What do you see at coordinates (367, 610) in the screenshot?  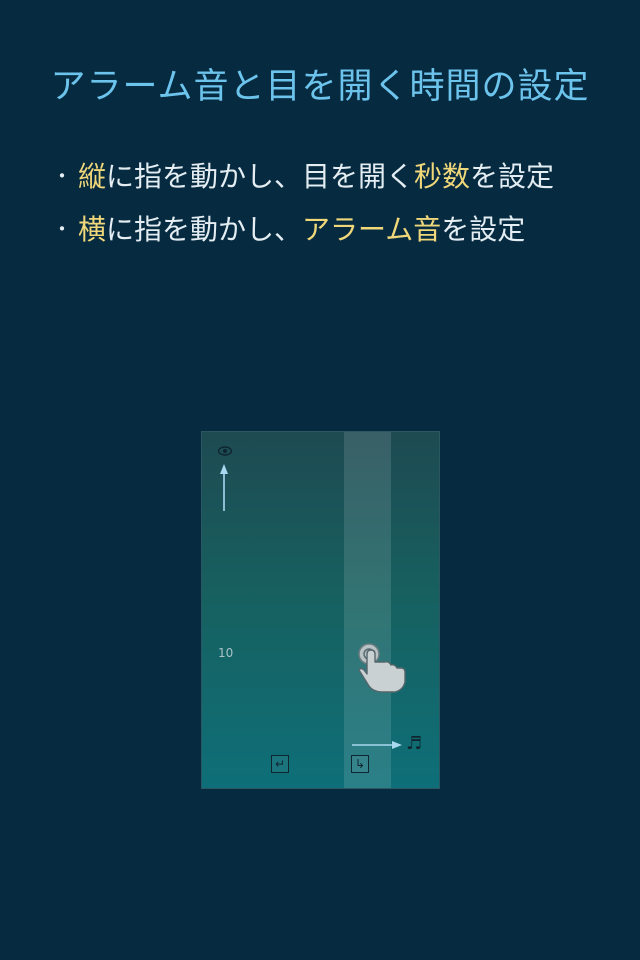 I see `selected-sound-lane` at bounding box center [367, 610].